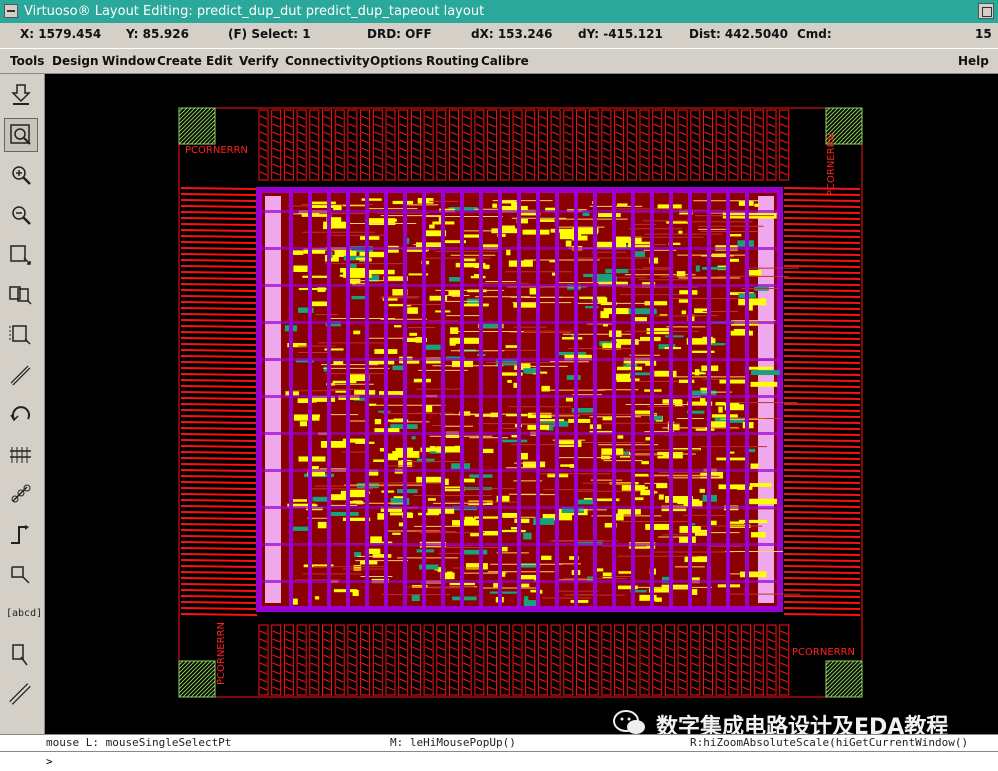 This screenshot has height=771, width=998. I want to click on label-tool-button: [abcd], so click(23, 615).